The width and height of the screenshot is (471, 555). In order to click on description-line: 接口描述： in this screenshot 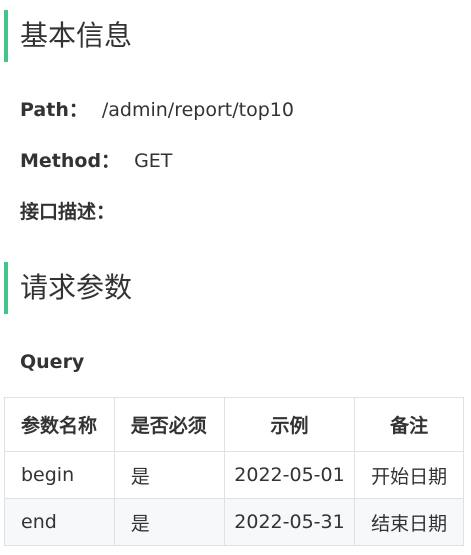, I will do `click(67, 212)`.